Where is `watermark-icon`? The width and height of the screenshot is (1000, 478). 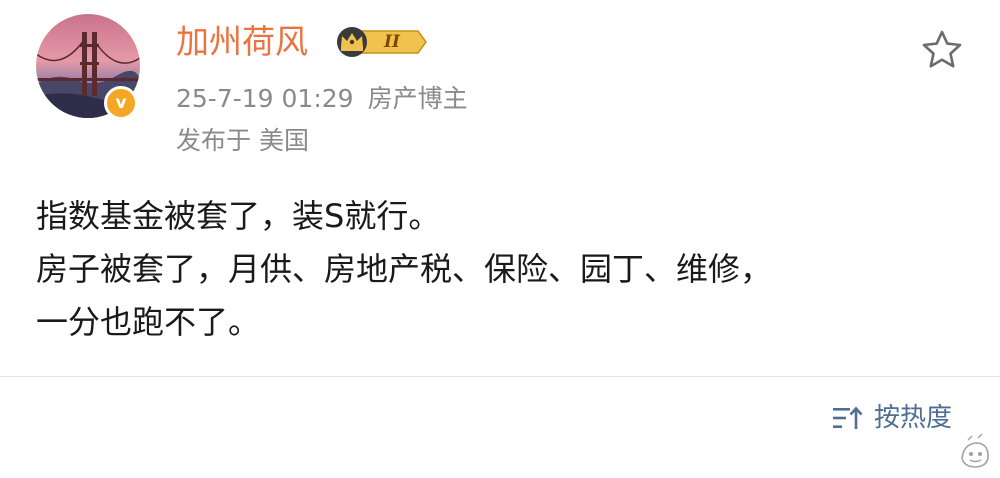 watermark-icon is located at coordinates (974, 452).